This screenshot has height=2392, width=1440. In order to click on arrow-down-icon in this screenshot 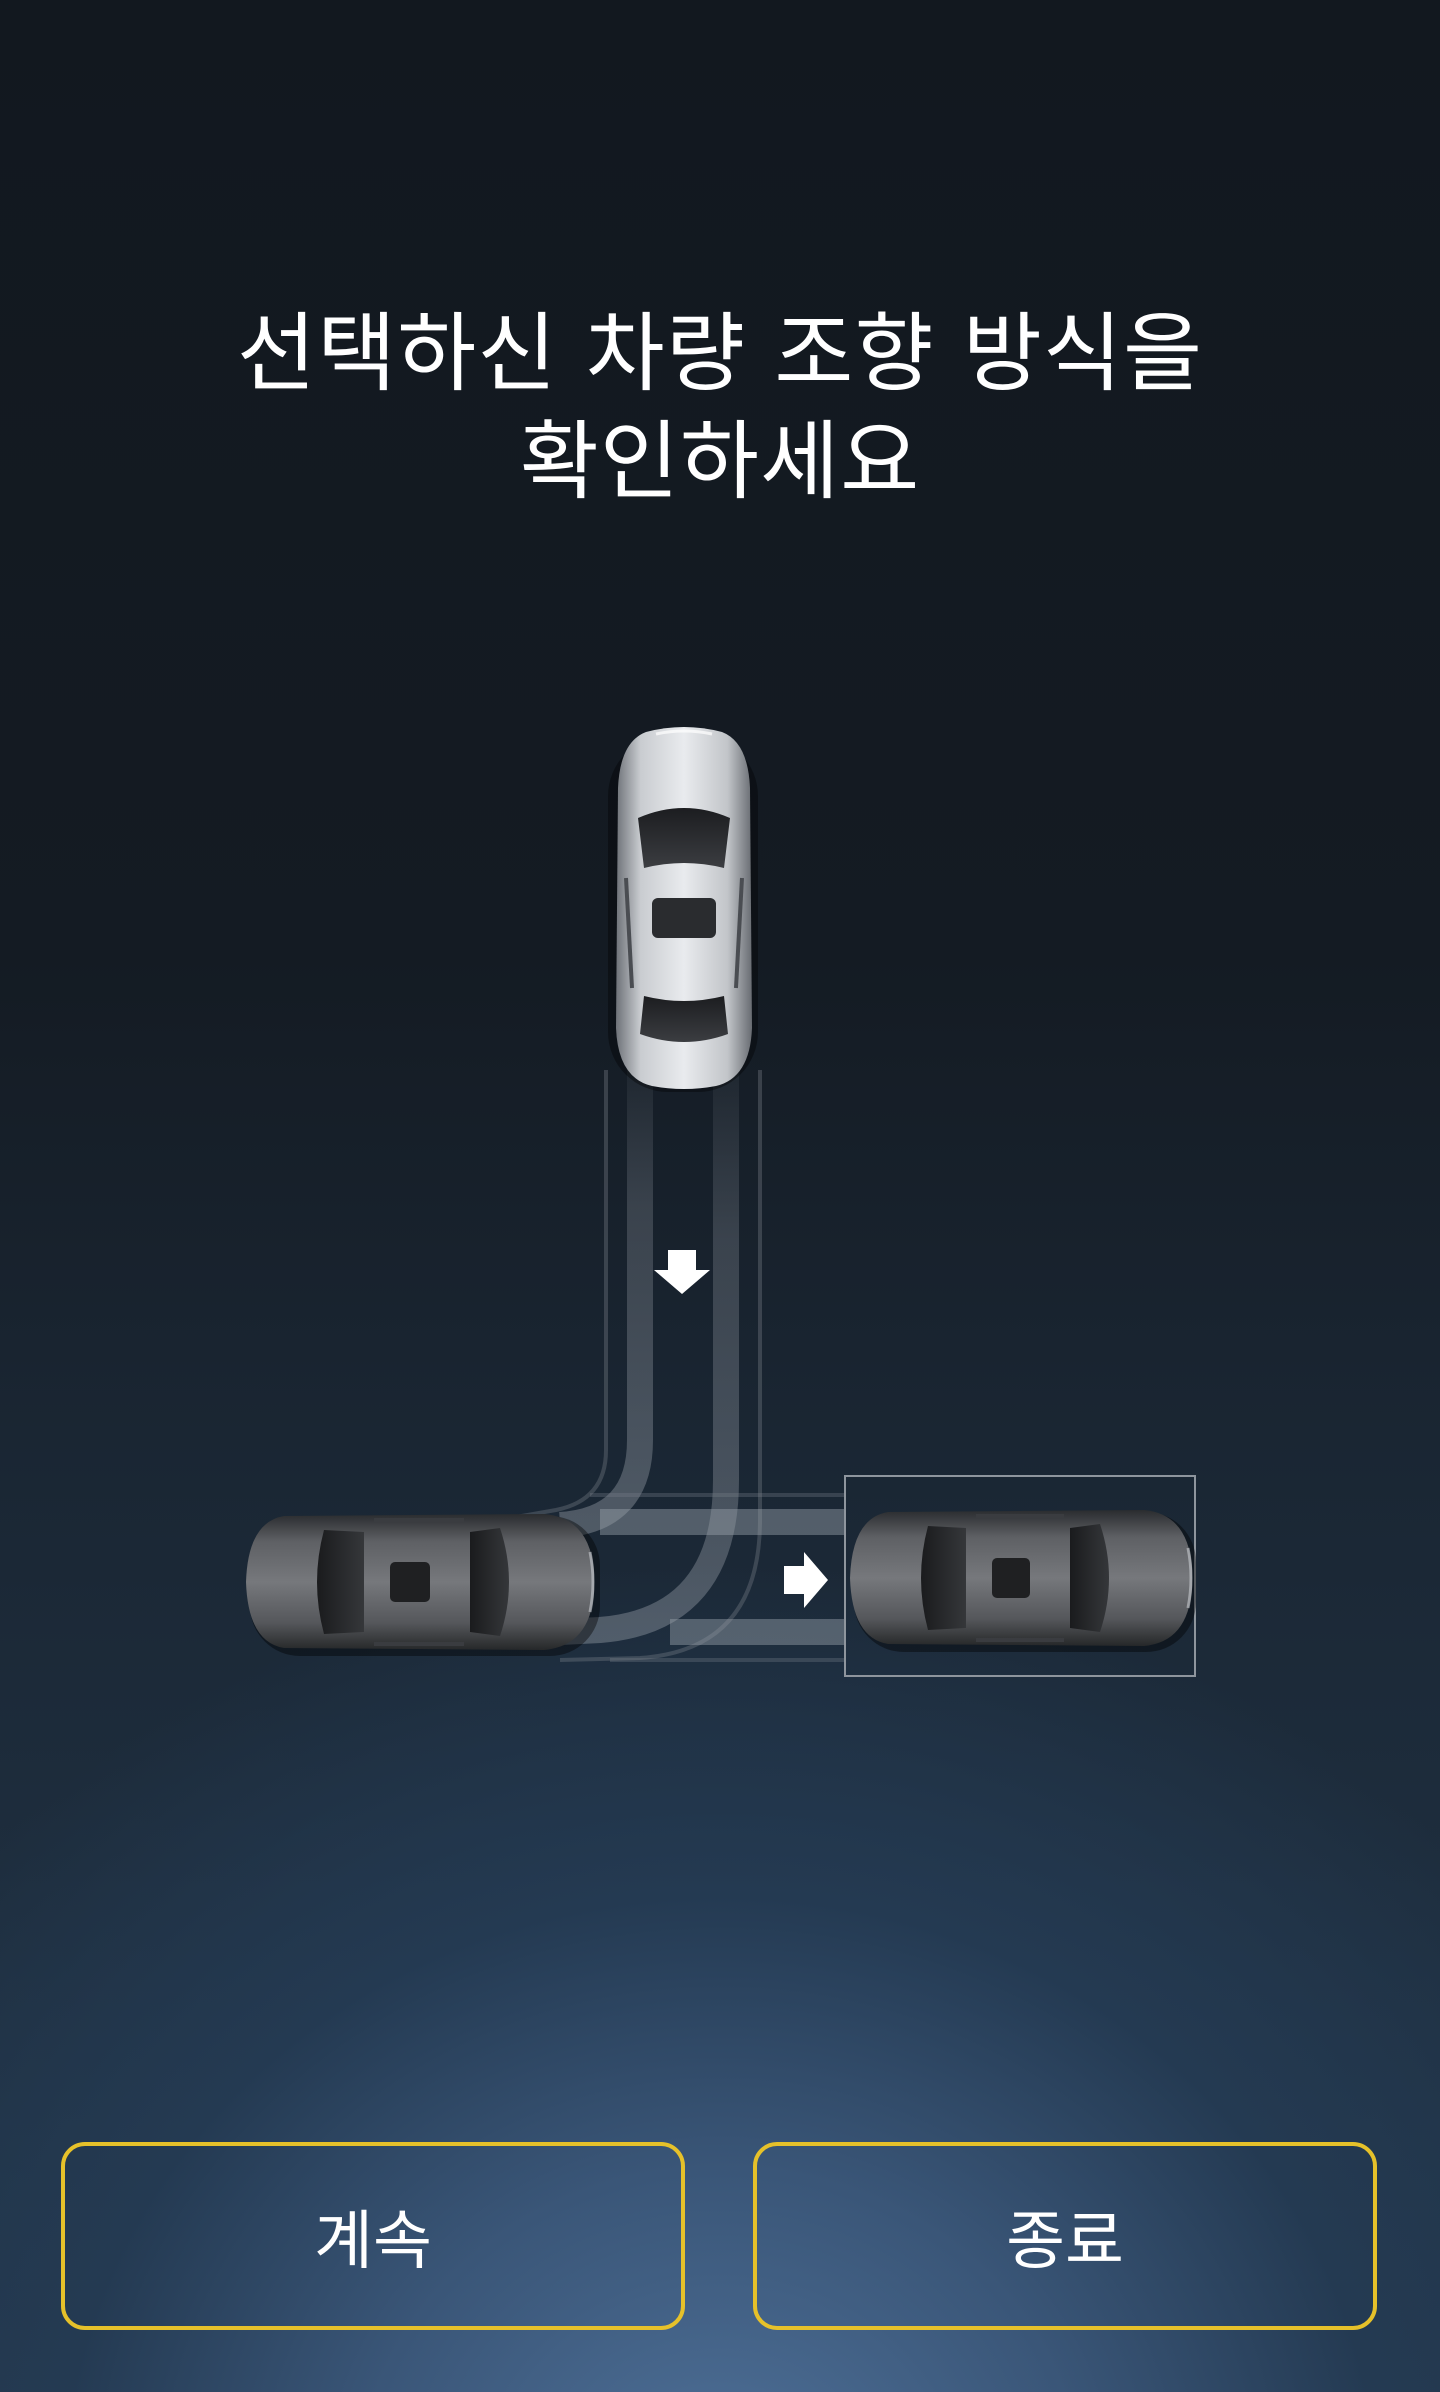, I will do `click(682, 1272)`.